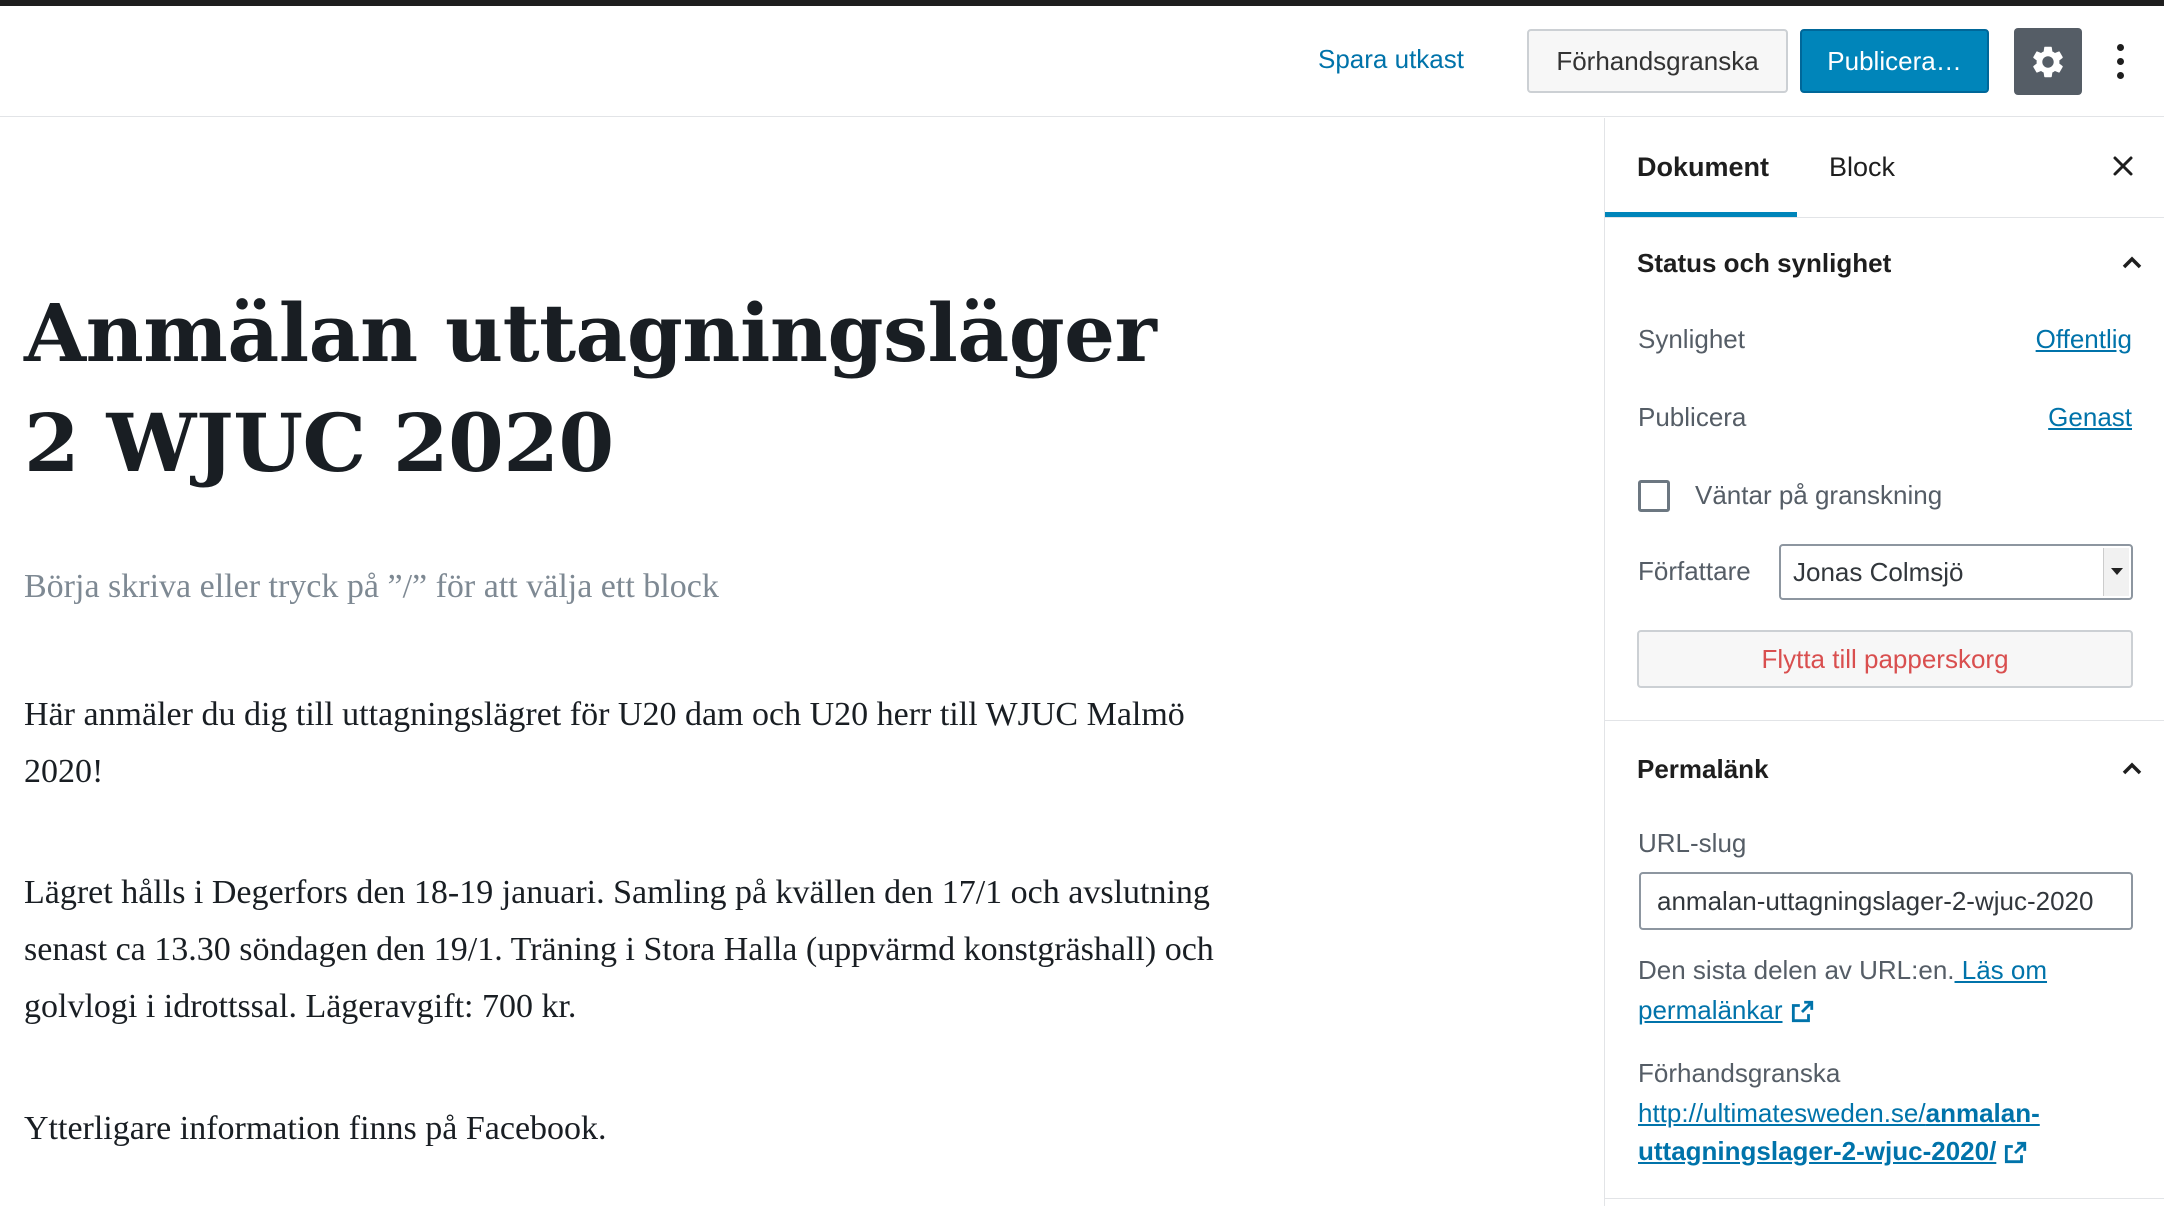 The width and height of the screenshot is (2164, 1206). Describe the element at coordinates (1764, 263) in the screenshot. I see `status-panel-title: Status och synlighet` at that location.